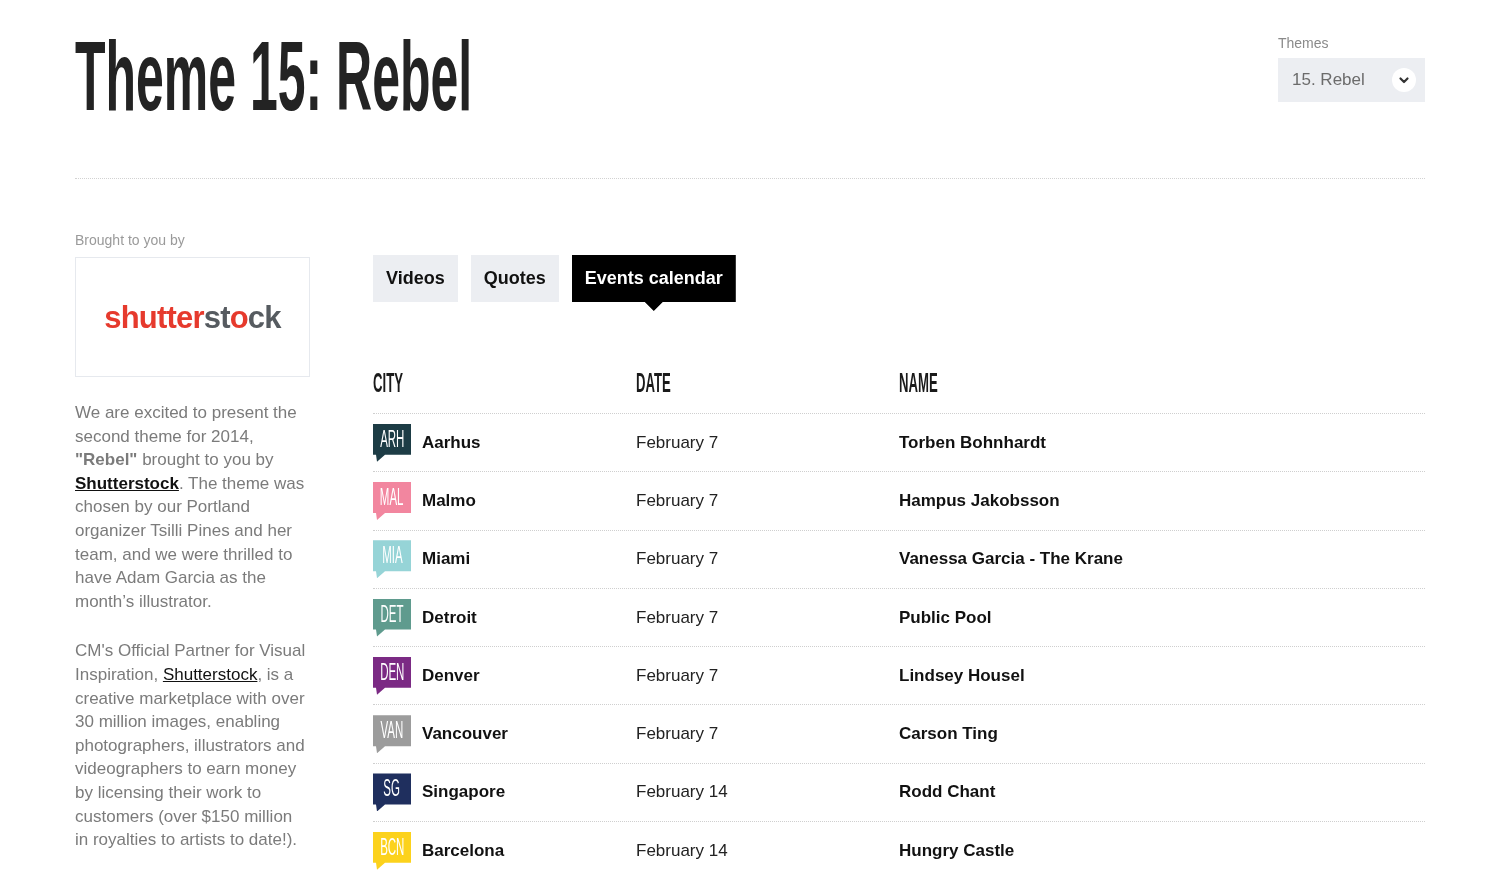  I want to click on city-code-tag: ARH, so click(392, 442).